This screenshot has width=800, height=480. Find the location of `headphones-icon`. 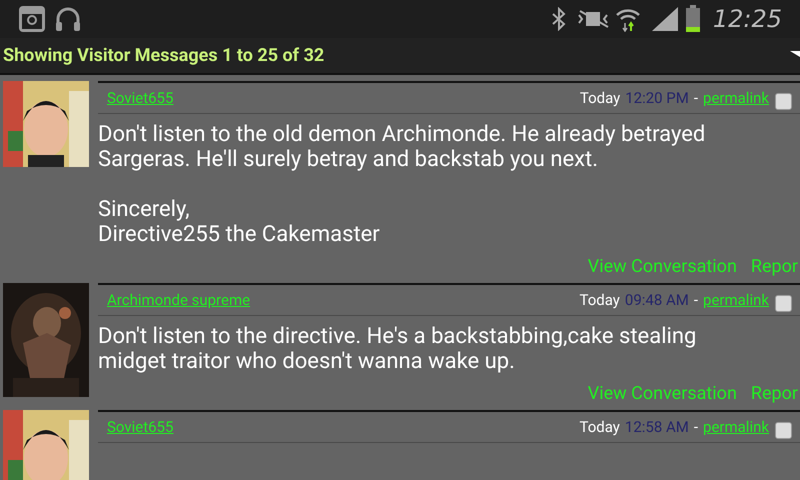

headphones-icon is located at coordinates (68, 19).